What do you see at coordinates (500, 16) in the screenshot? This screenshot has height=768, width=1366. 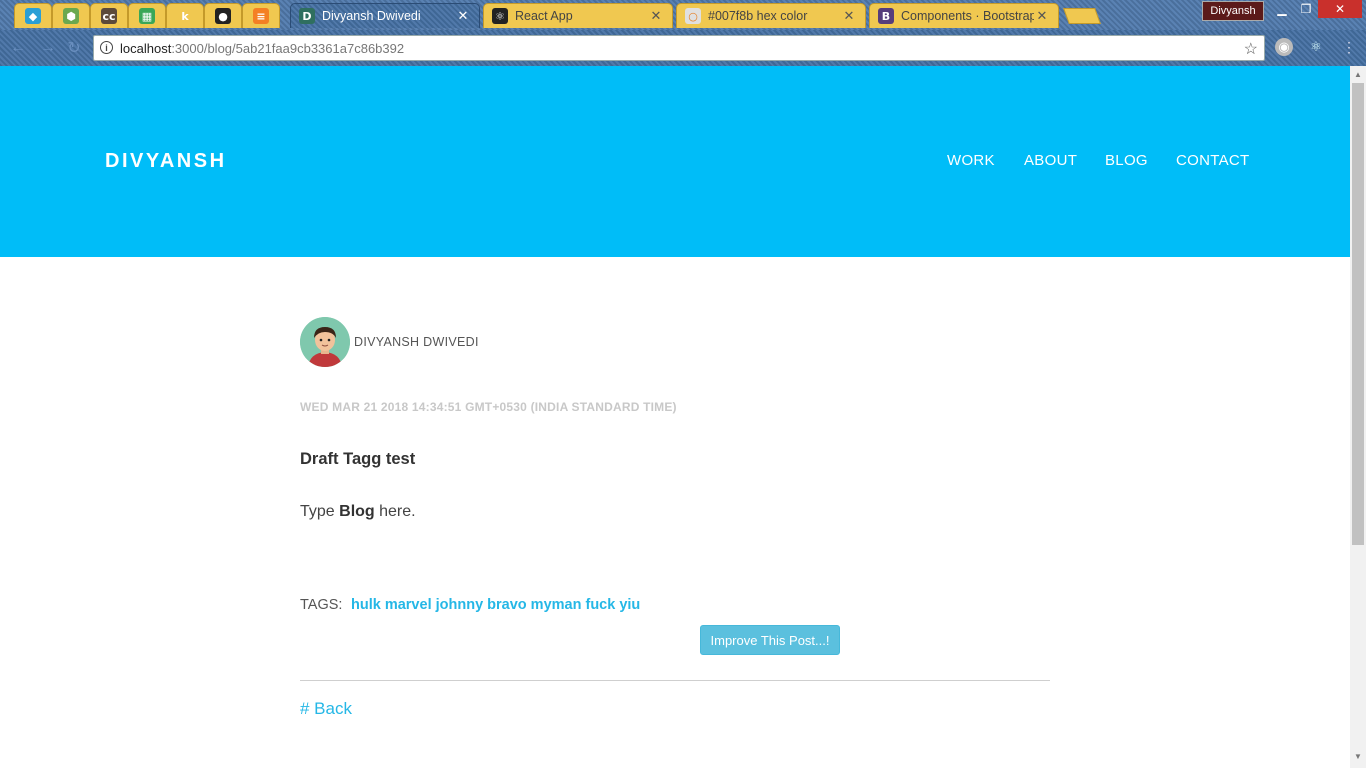 I see `react-icon: ⚛` at bounding box center [500, 16].